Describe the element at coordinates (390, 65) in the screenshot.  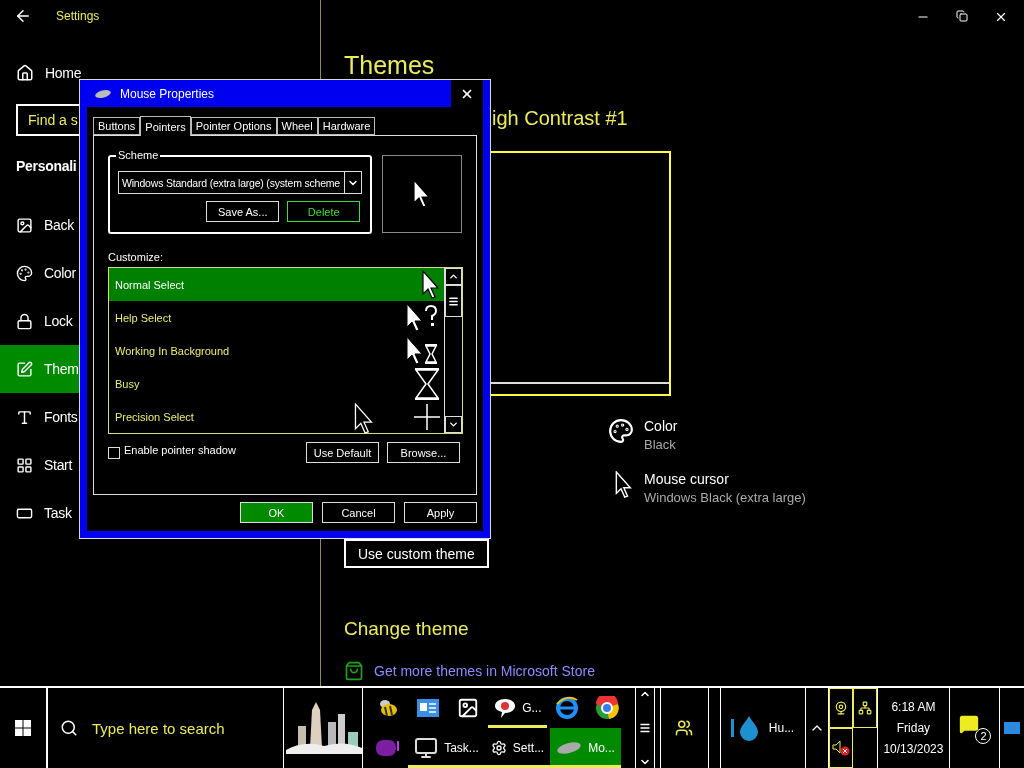
I see `page-heading: Themes` at that location.